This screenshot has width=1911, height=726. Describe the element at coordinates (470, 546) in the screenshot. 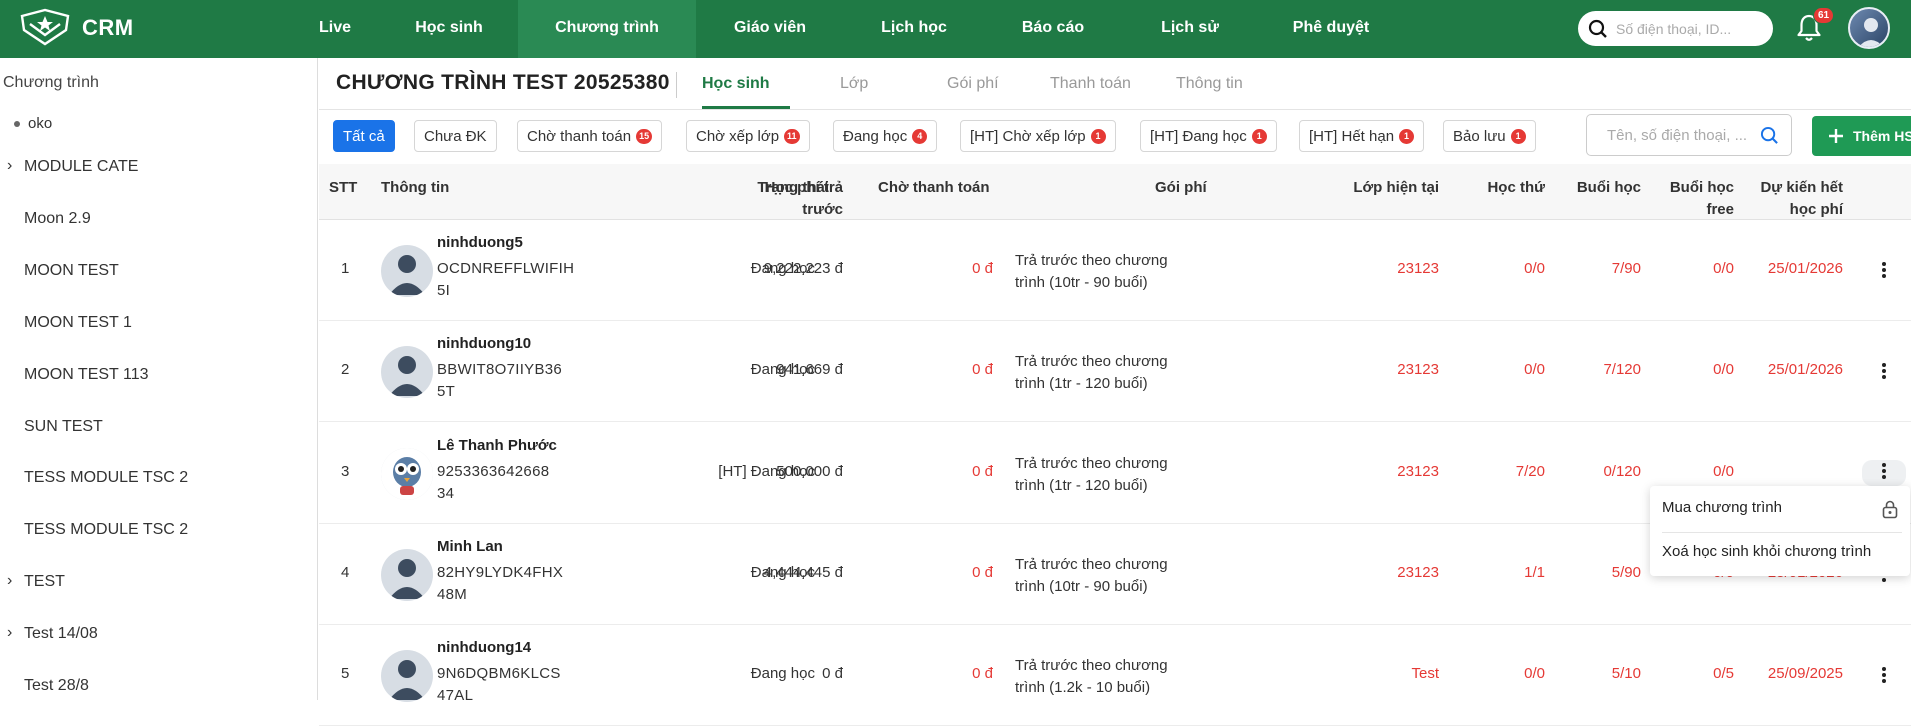

I see `student-name: Minh Lan` at that location.